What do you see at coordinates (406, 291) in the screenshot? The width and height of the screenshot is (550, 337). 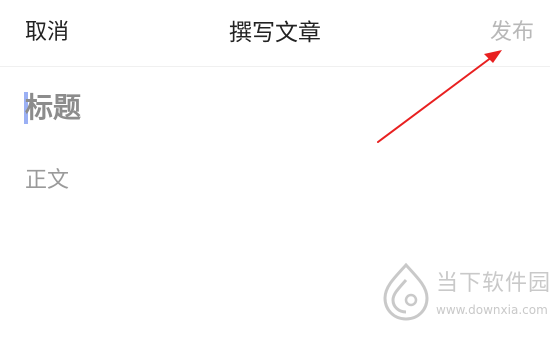 I see `watermark-logo-icon` at bounding box center [406, 291].